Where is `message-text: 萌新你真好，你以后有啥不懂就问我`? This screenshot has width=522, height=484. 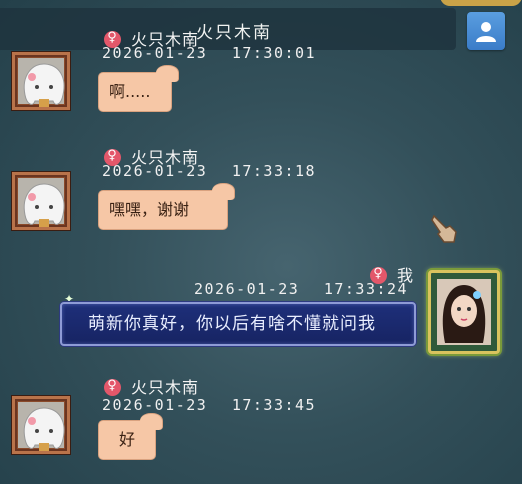
message-text: 萌新你真好，你以后有啥不懂就问我 is located at coordinates (232, 324).